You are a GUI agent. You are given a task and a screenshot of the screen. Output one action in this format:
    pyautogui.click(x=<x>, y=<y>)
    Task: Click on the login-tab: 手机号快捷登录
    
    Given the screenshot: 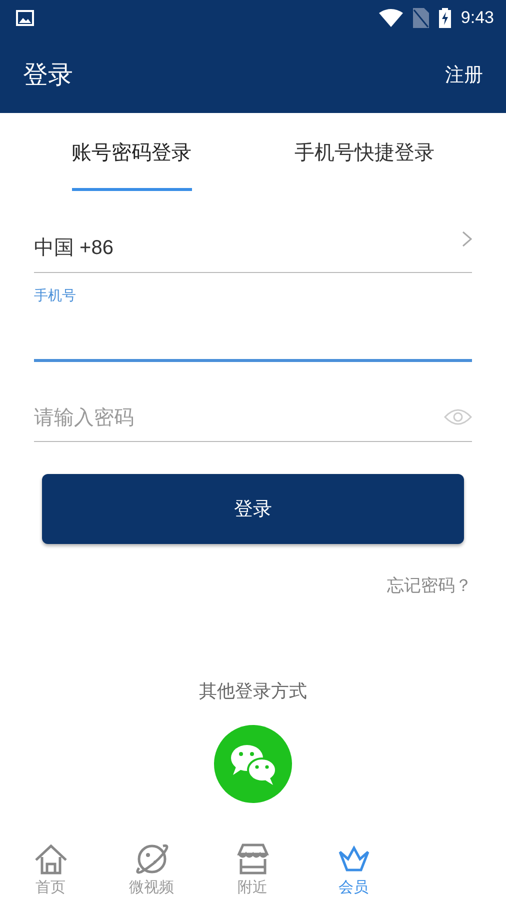 What is the action you would take?
    pyautogui.click(x=364, y=163)
    